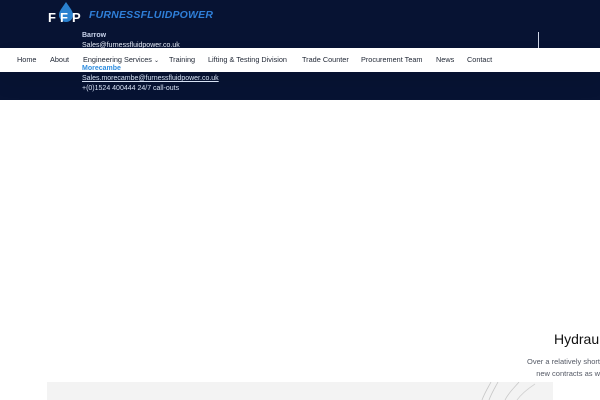 The image size is (600, 400). I want to click on nav-item-lifting-testing: Lifting & Testing Division, so click(247, 60).